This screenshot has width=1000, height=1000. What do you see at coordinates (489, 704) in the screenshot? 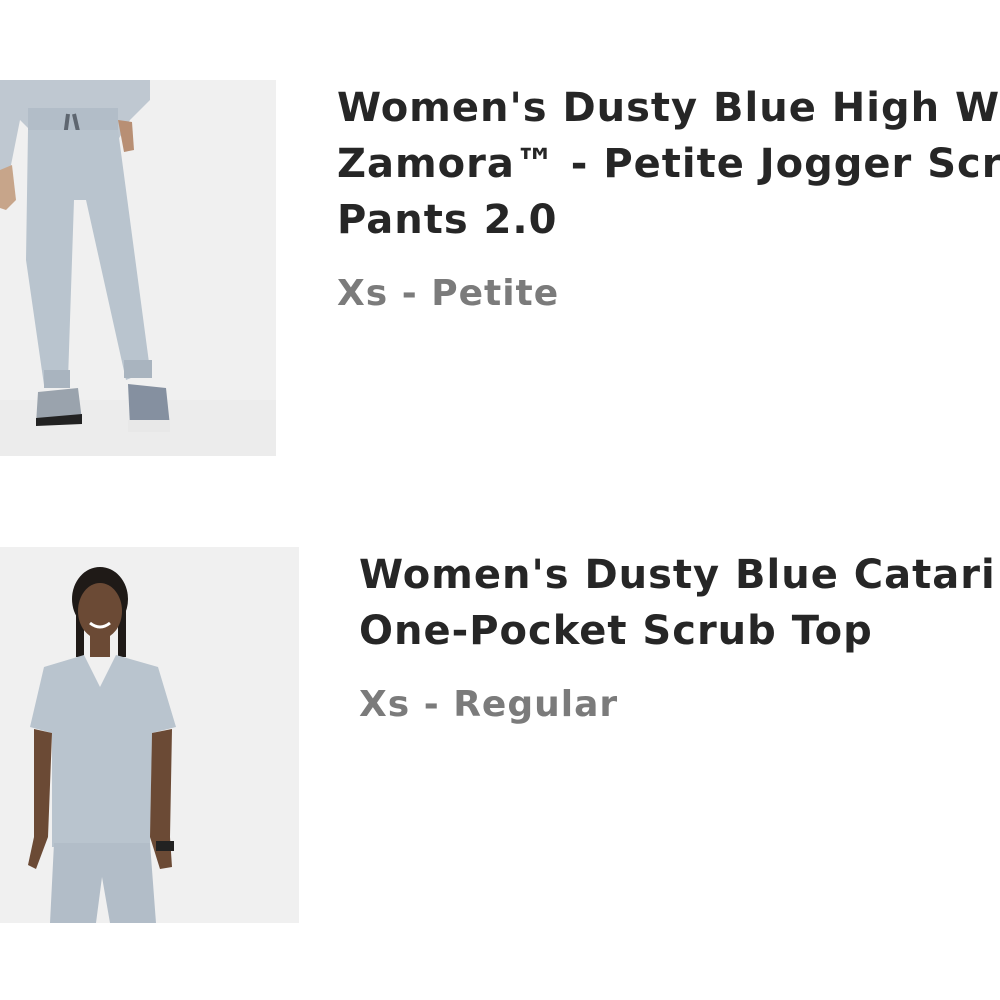
I see `product-variant: Xs - Regular` at bounding box center [489, 704].